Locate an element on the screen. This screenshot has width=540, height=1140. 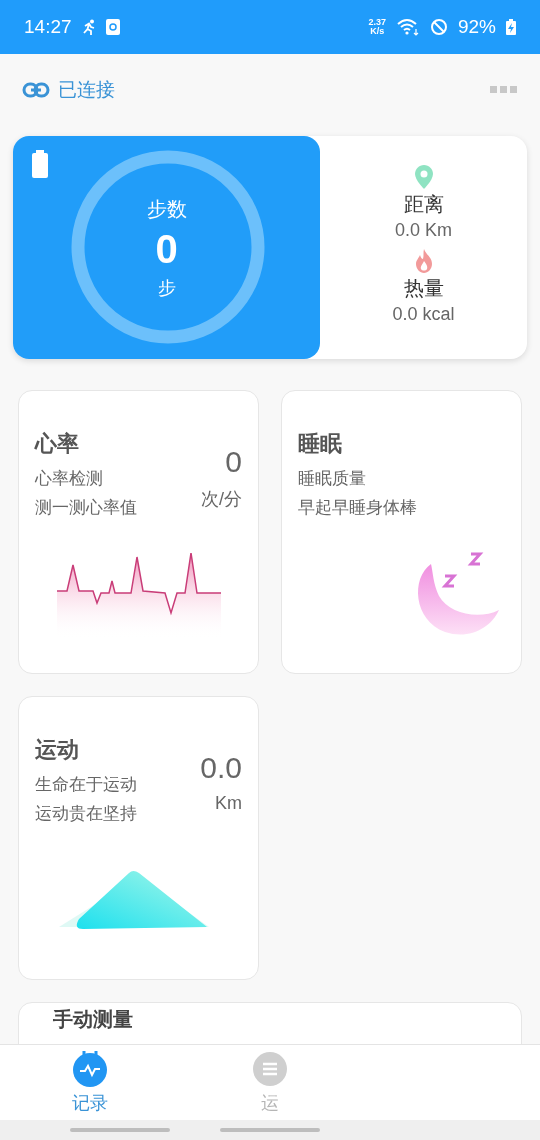
exercise-card: 运动 生命在于运动 运动贵在坚持 0.0 Km is located at coordinates (138, 838).